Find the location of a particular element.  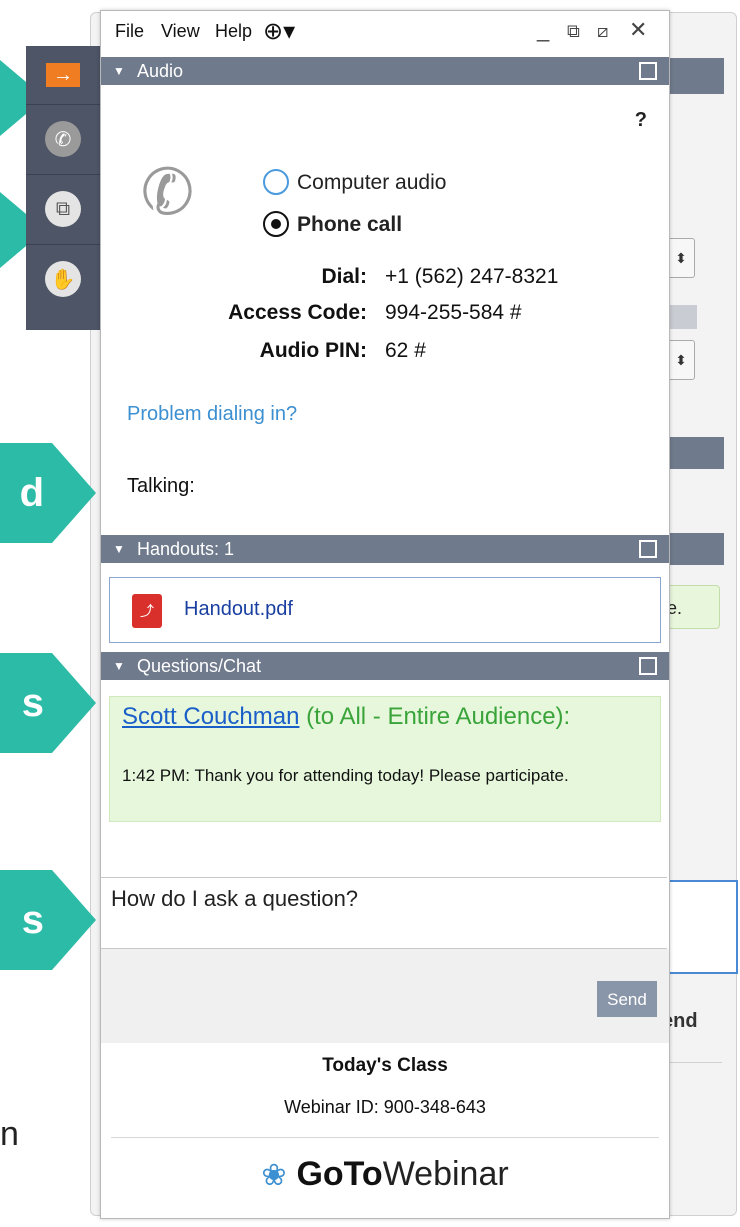

arrow-right-icon: → is located at coordinates (63, 75).